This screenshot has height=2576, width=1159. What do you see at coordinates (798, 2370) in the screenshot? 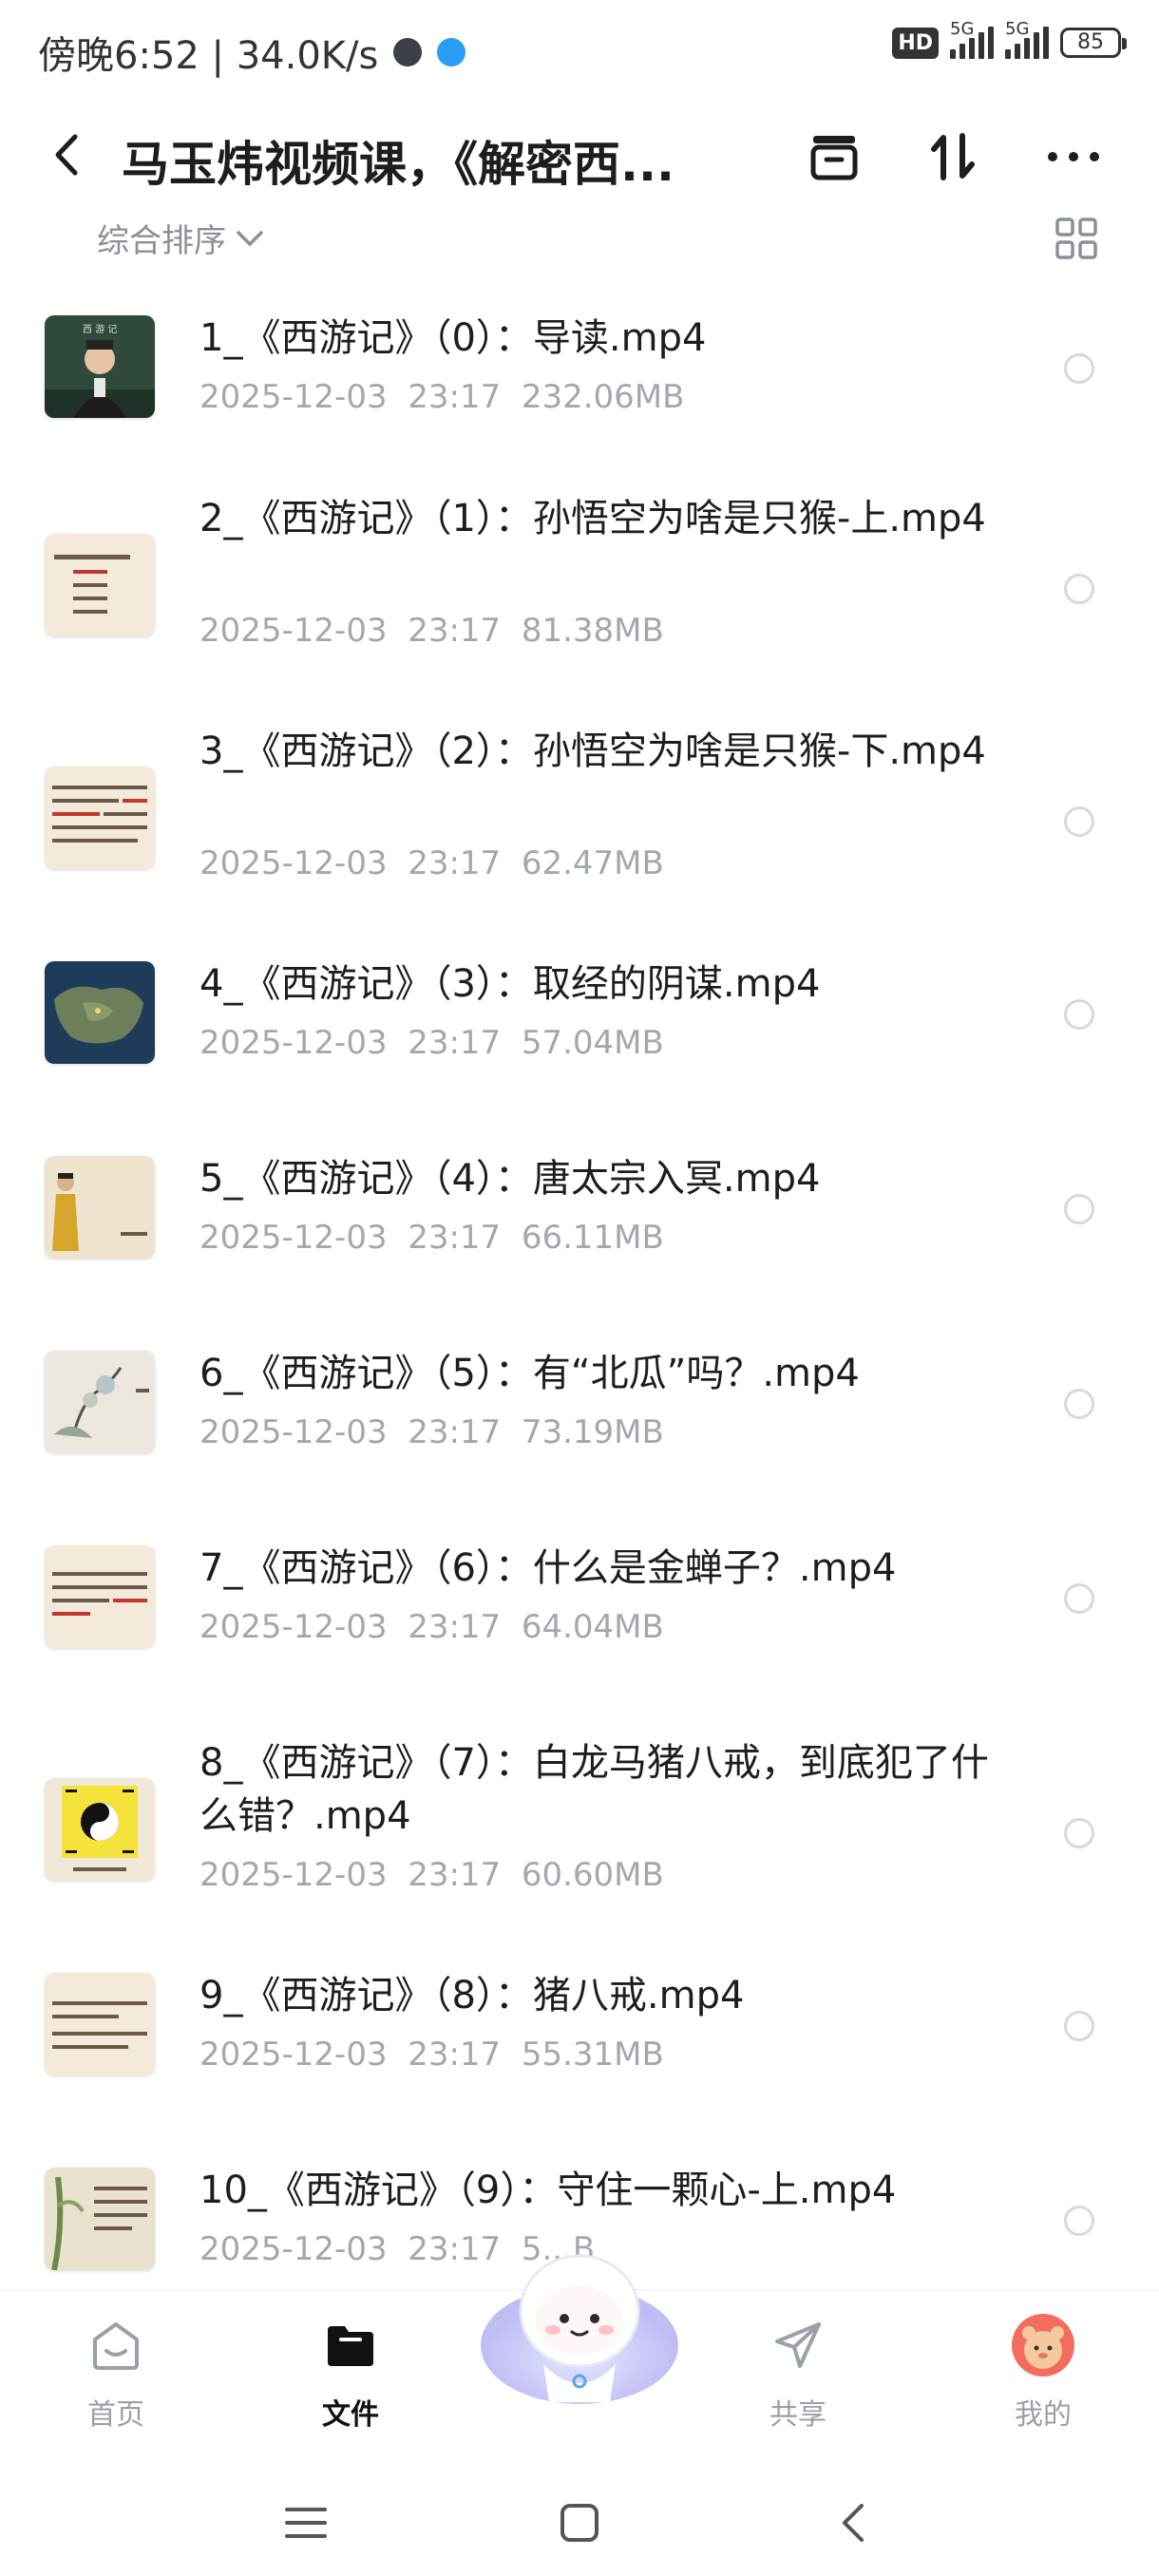
I see `tab-share: 共享` at bounding box center [798, 2370].